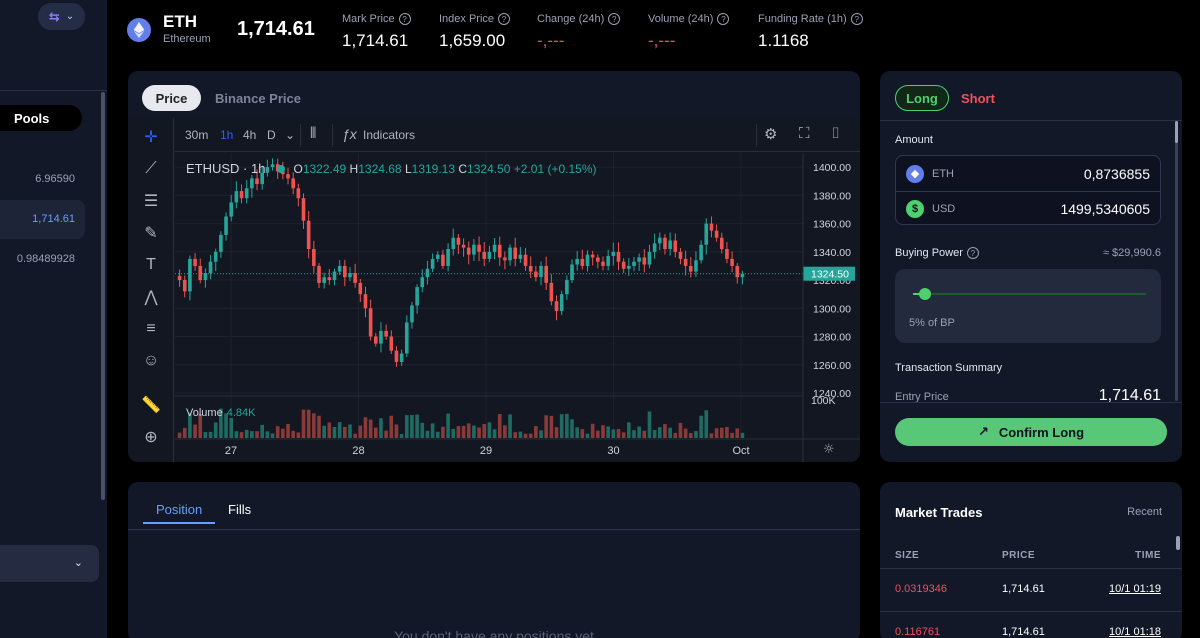 The width and height of the screenshot is (1200, 638). Describe the element at coordinates (1178, 543) in the screenshot. I see `trades-scrollbar` at that location.